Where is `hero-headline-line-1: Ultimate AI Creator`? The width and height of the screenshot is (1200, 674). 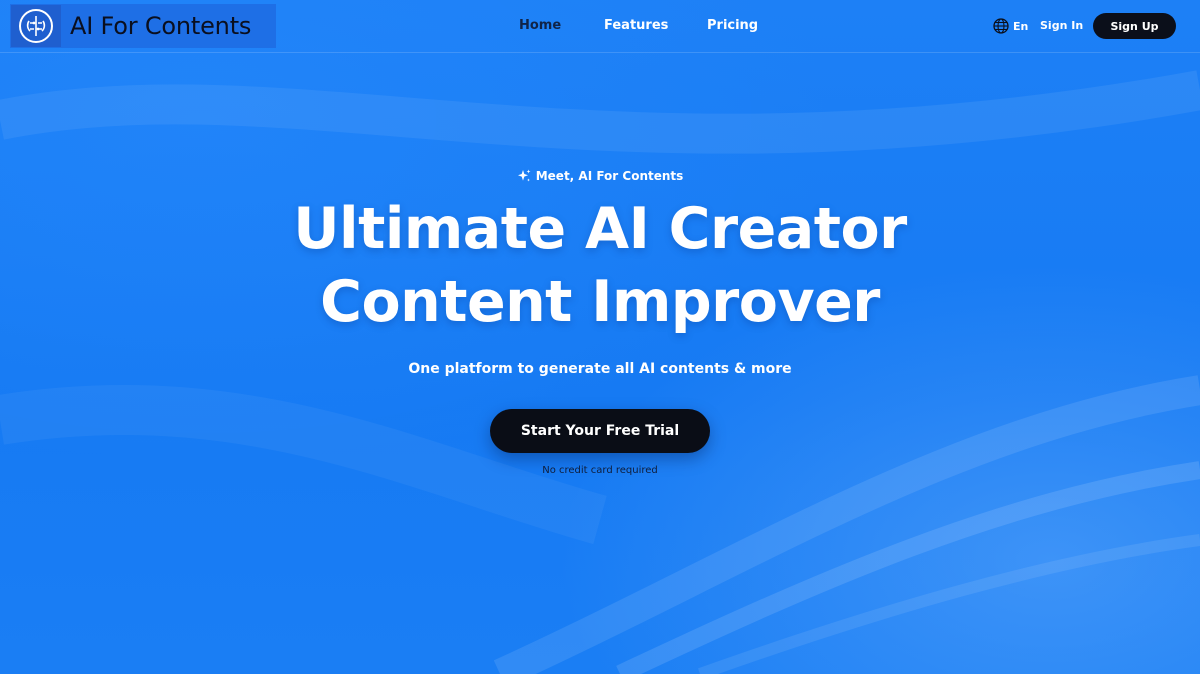 hero-headline-line-1: Ultimate AI Creator is located at coordinates (600, 229).